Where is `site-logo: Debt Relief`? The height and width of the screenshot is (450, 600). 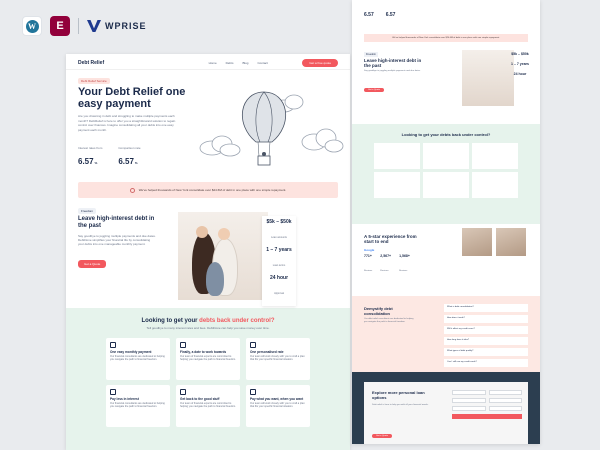
site-logo: Debt Relief is located at coordinates (91, 63).